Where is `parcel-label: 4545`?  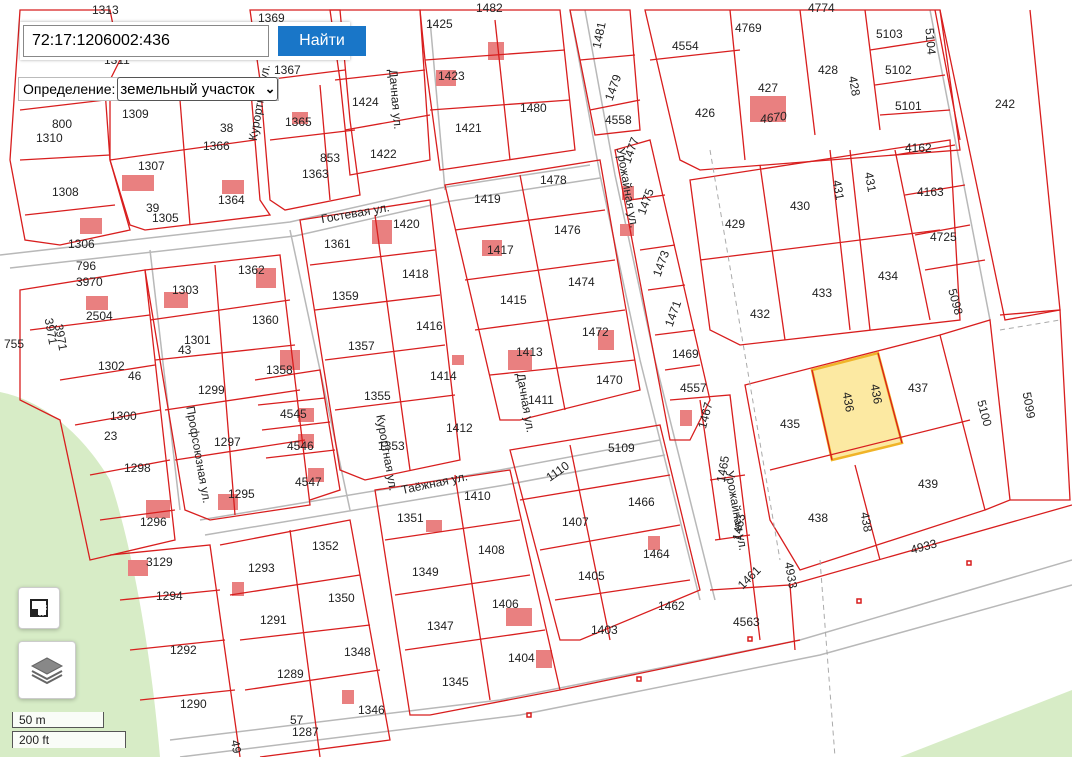 parcel-label: 4545 is located at coordinates (293, 414).